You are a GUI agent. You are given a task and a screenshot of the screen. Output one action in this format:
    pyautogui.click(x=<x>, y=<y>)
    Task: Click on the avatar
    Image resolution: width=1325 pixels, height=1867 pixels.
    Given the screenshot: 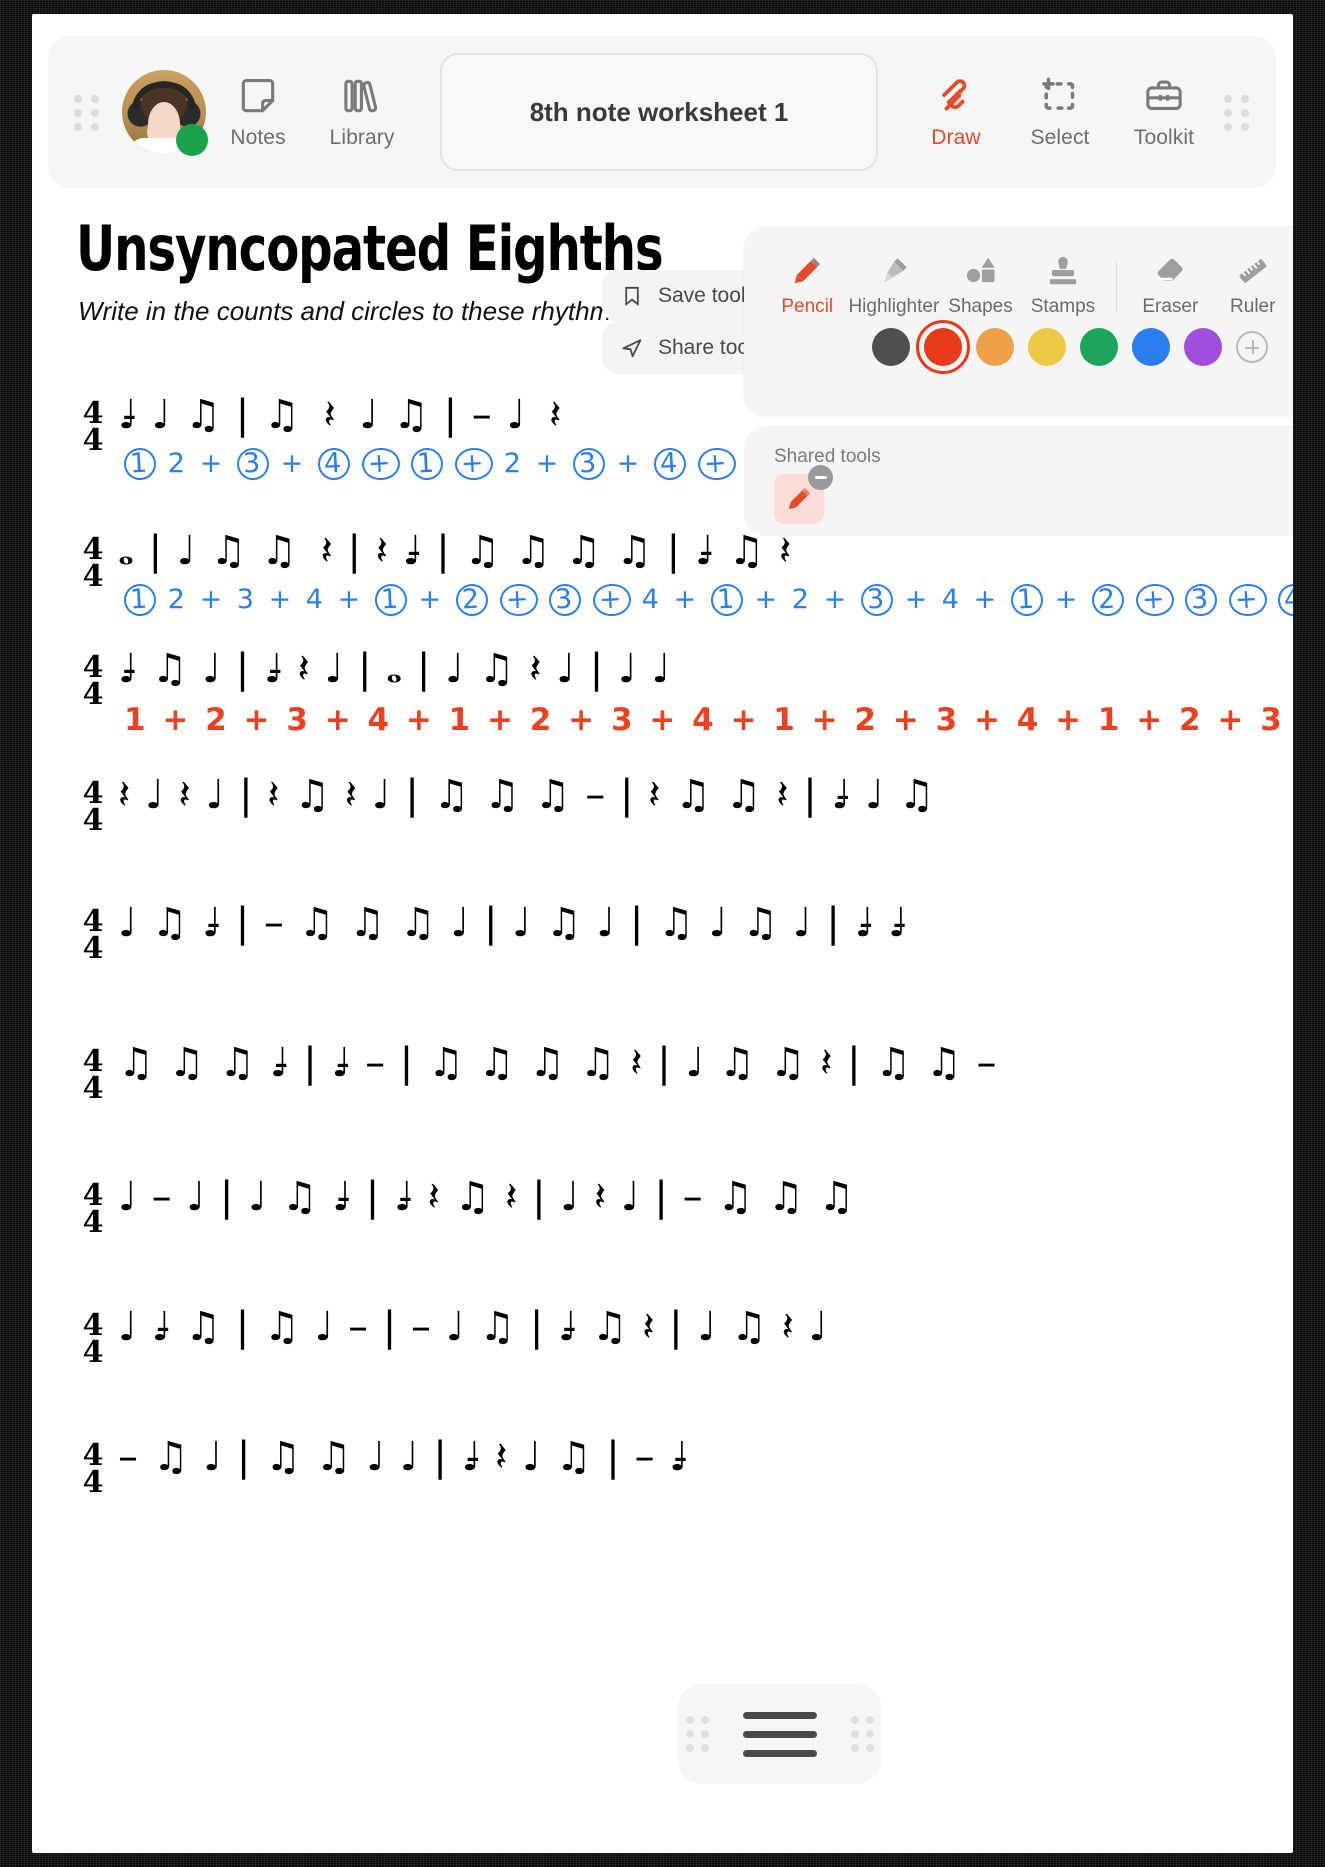 What is the action you would take?
    pyautogui.click(x=165, y=113)
    